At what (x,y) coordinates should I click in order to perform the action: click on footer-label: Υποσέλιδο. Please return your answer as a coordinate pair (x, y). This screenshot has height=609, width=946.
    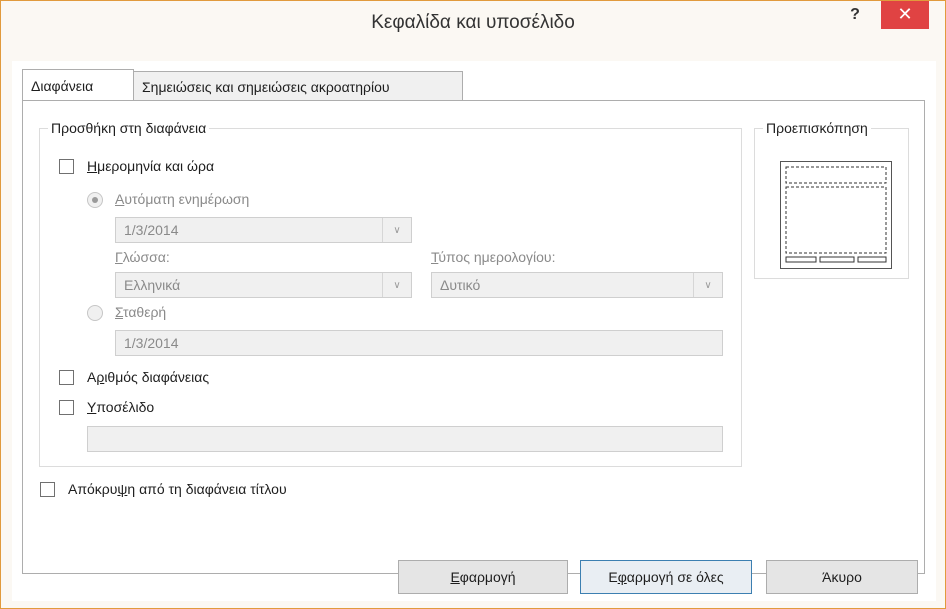
    Looking at the image, I should click on (120, 407).